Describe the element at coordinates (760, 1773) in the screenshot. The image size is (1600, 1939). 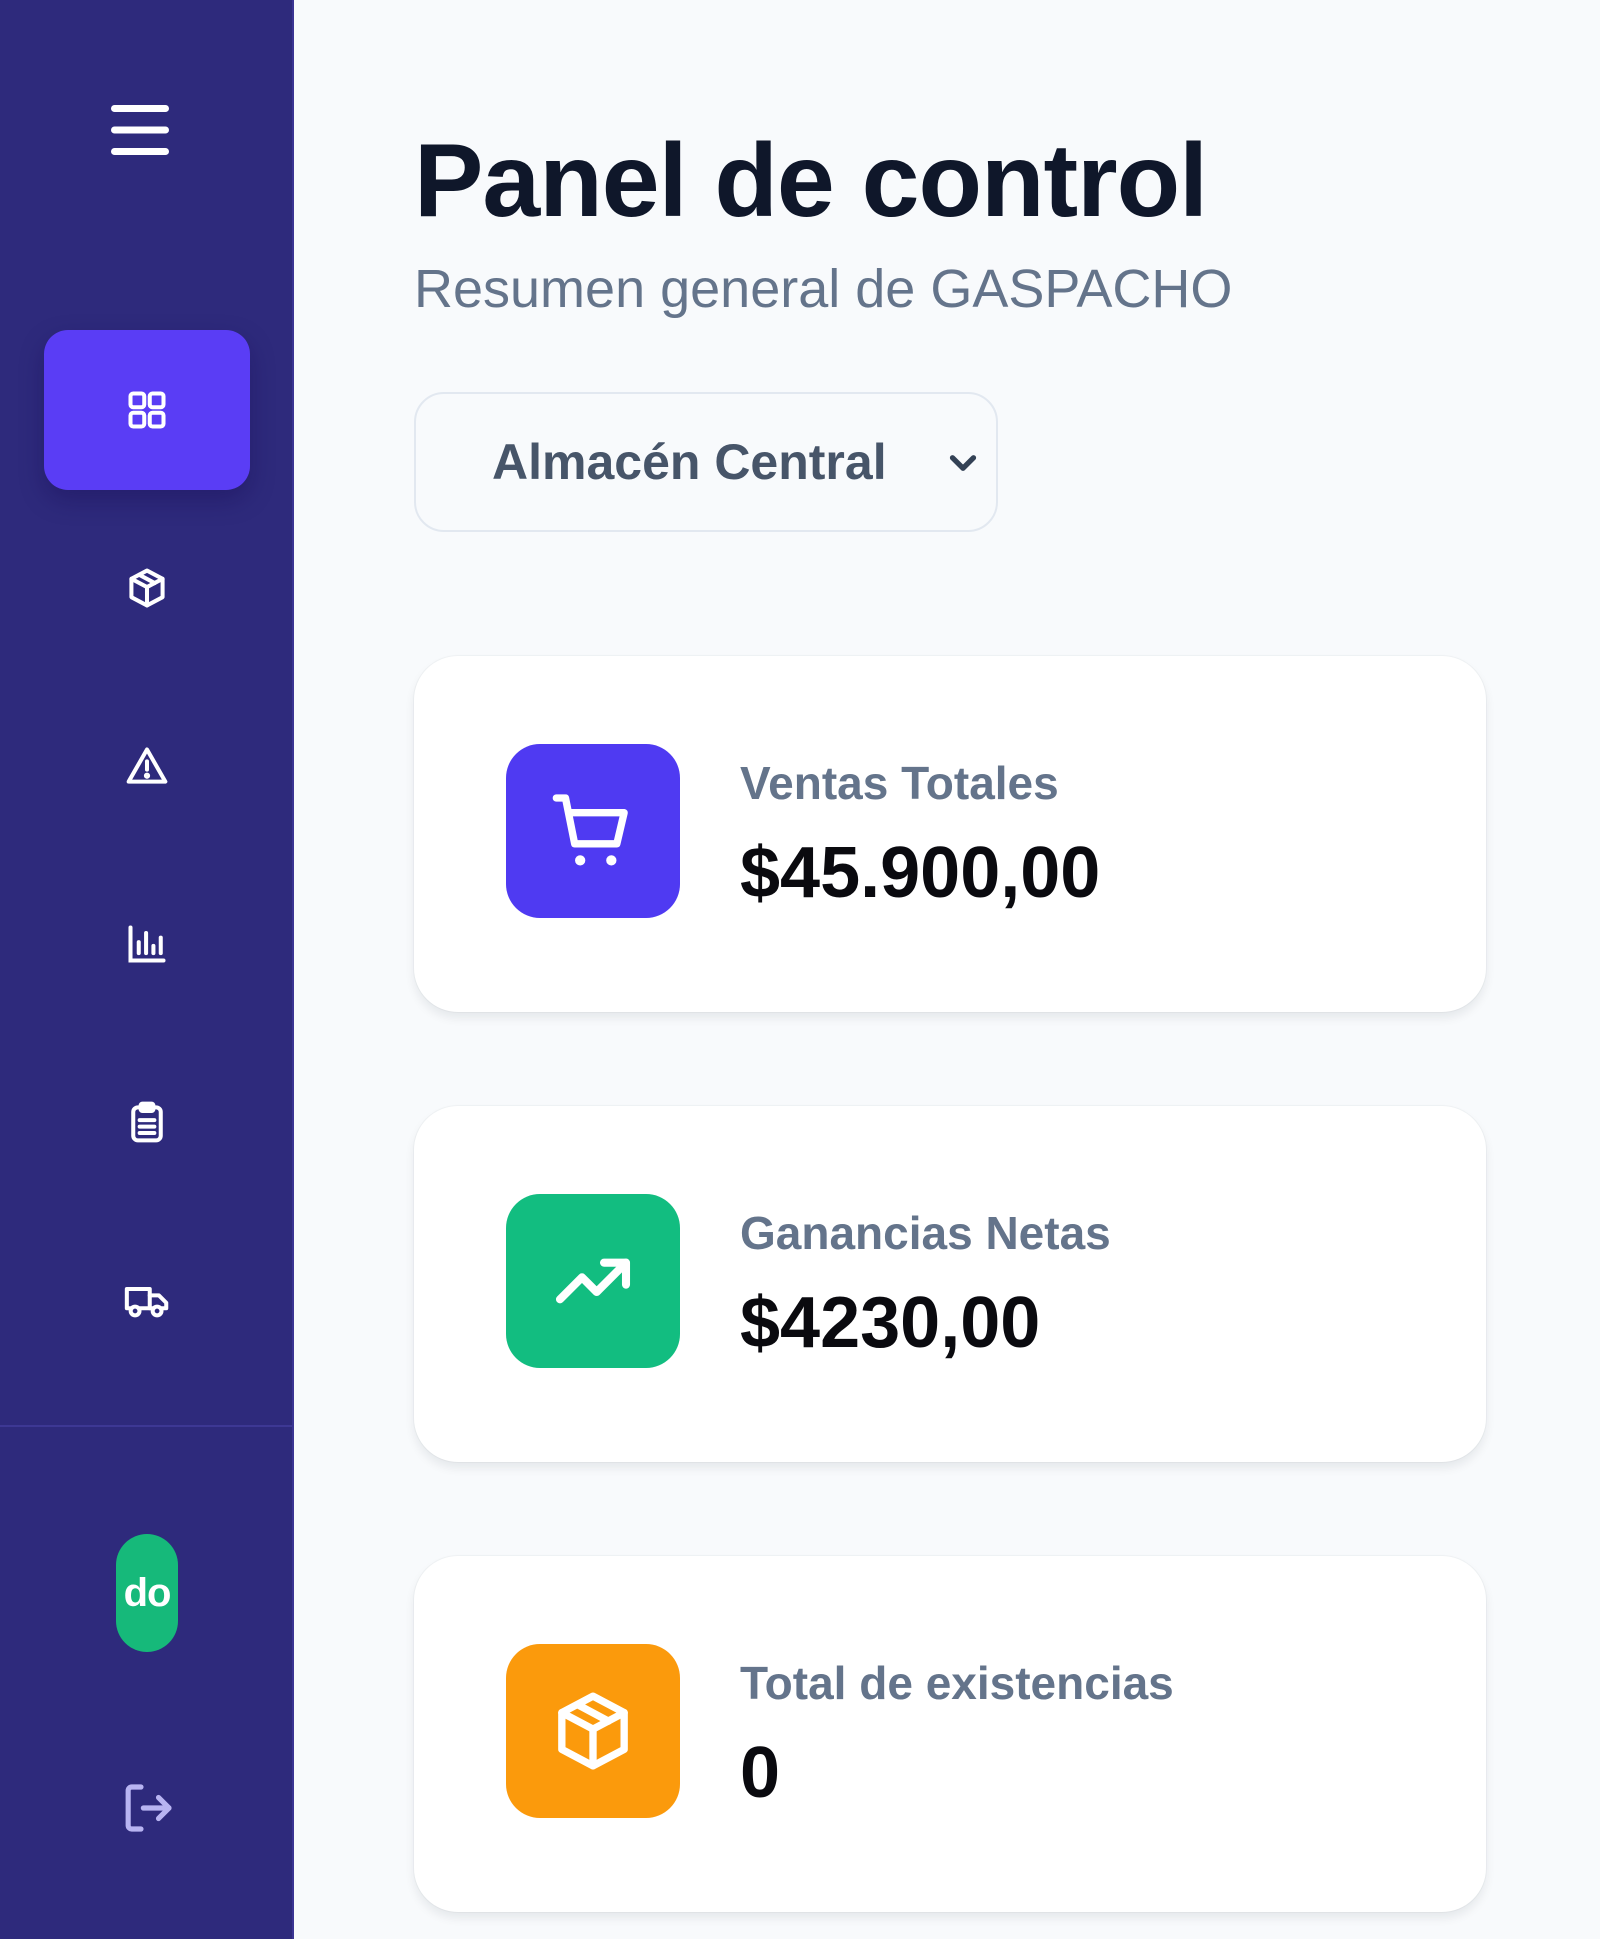
I see `stat-value: 0` at that location.